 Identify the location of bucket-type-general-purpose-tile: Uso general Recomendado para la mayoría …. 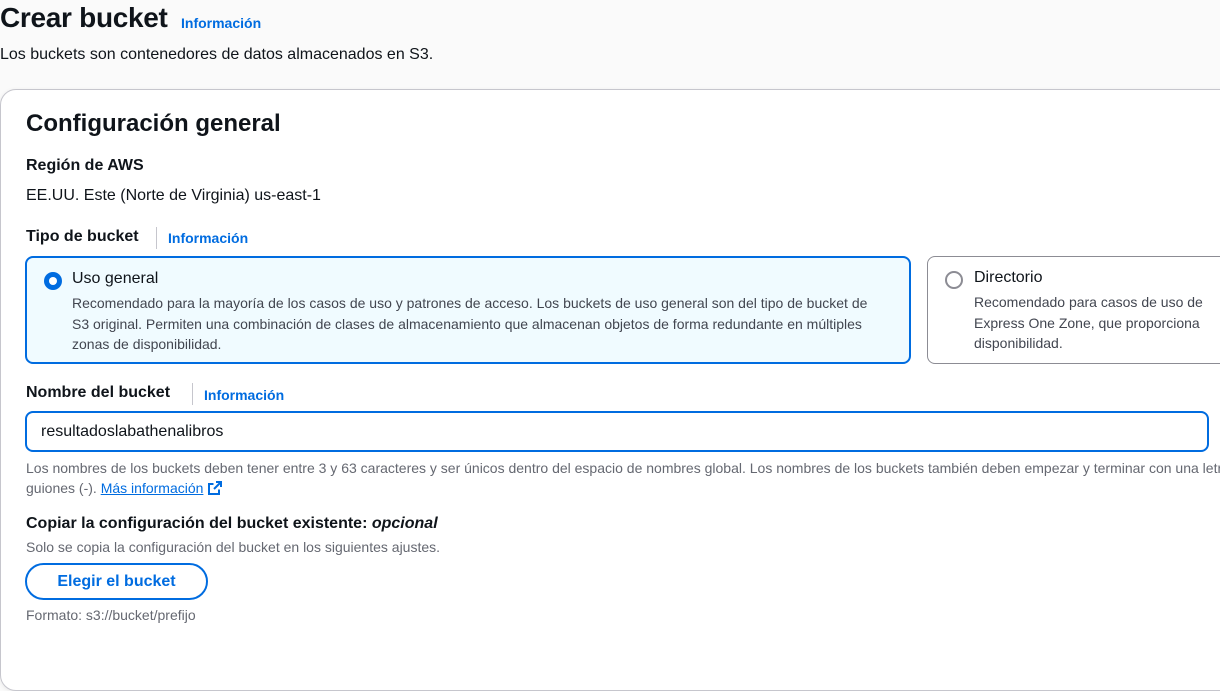
(468, 310).